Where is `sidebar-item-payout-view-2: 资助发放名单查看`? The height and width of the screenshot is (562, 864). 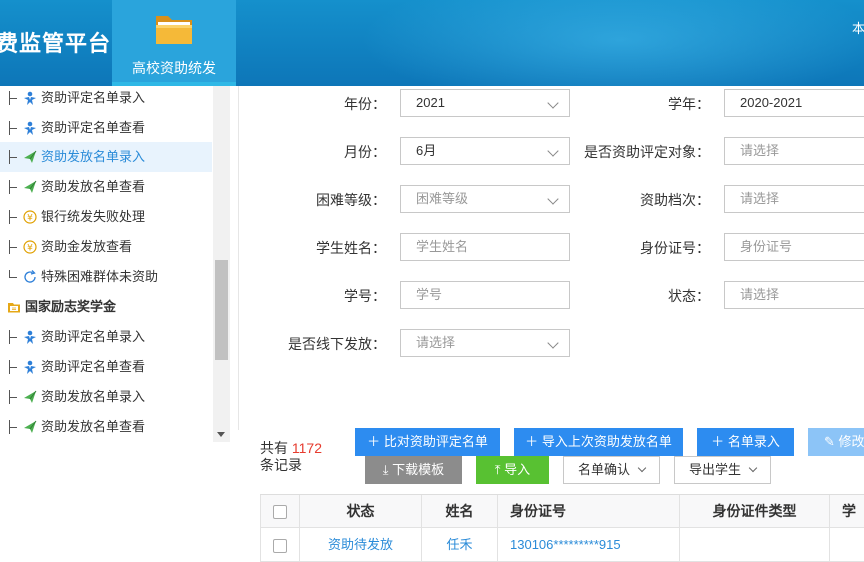 sidebar-item-payout-view-2: 资助发放名单查看 is located at coordinates (106, 427).